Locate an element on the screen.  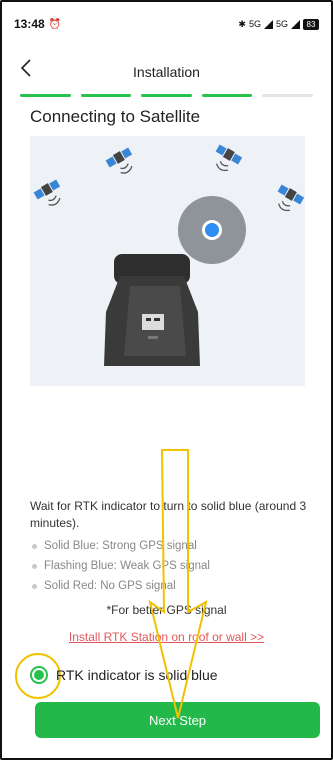
rtk-confirm-option: RTK indicator is solid blue is located at coordinates (124, 675).